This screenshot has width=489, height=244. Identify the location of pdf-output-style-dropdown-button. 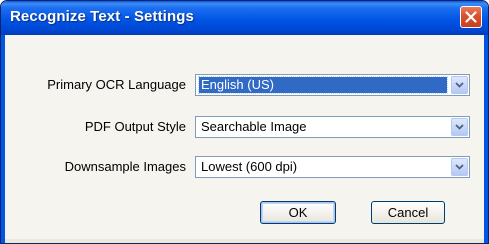
(459, 127).